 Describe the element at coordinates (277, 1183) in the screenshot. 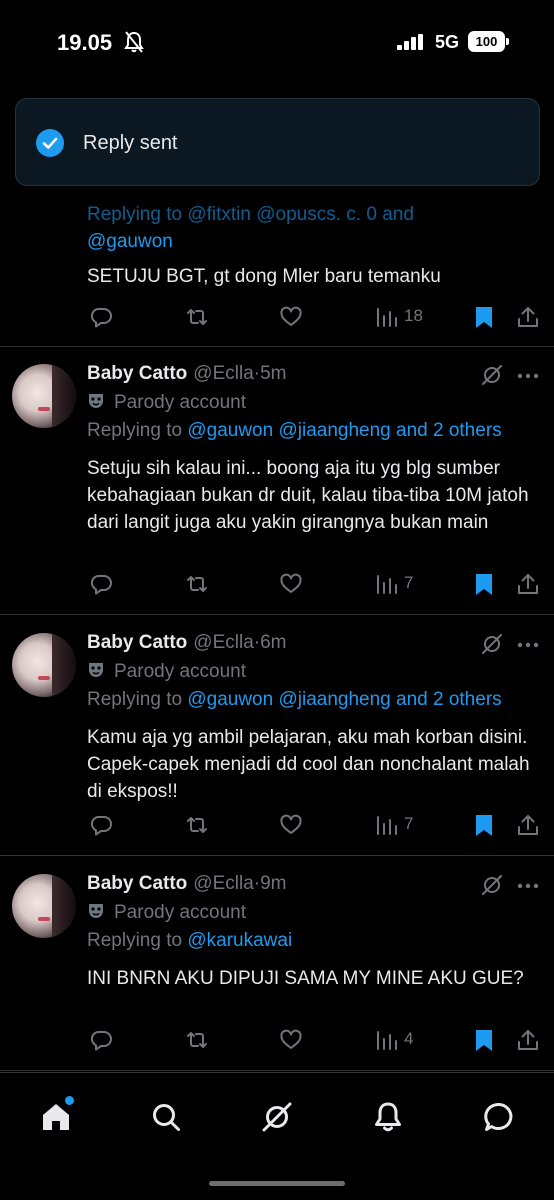

I see `home-indicator` at that location.